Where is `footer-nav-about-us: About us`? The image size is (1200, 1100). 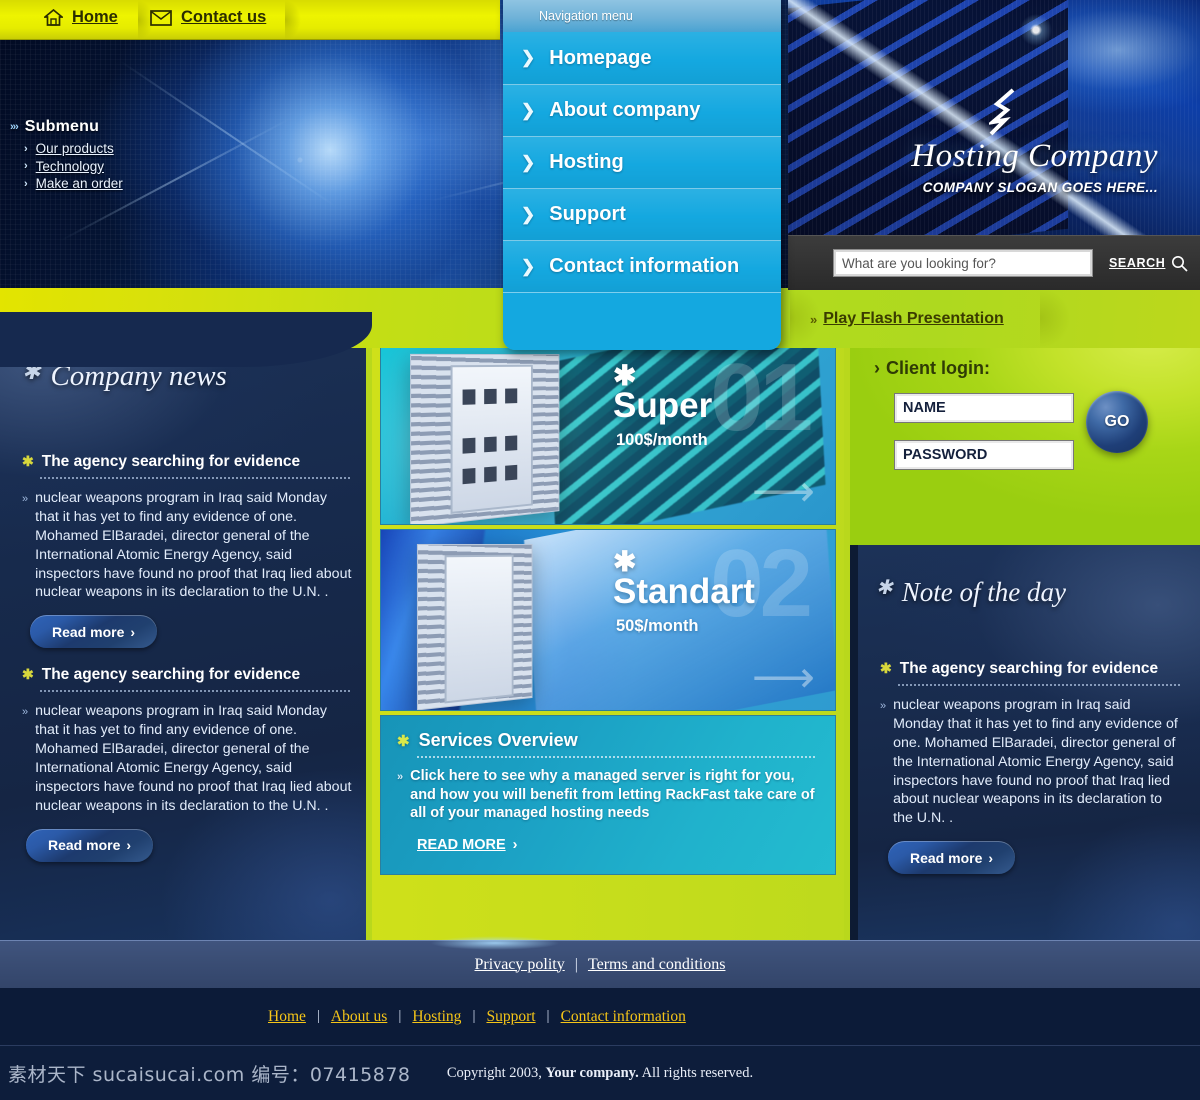 footer-nav-about-us: About us is located at coordinates (359, 1017).